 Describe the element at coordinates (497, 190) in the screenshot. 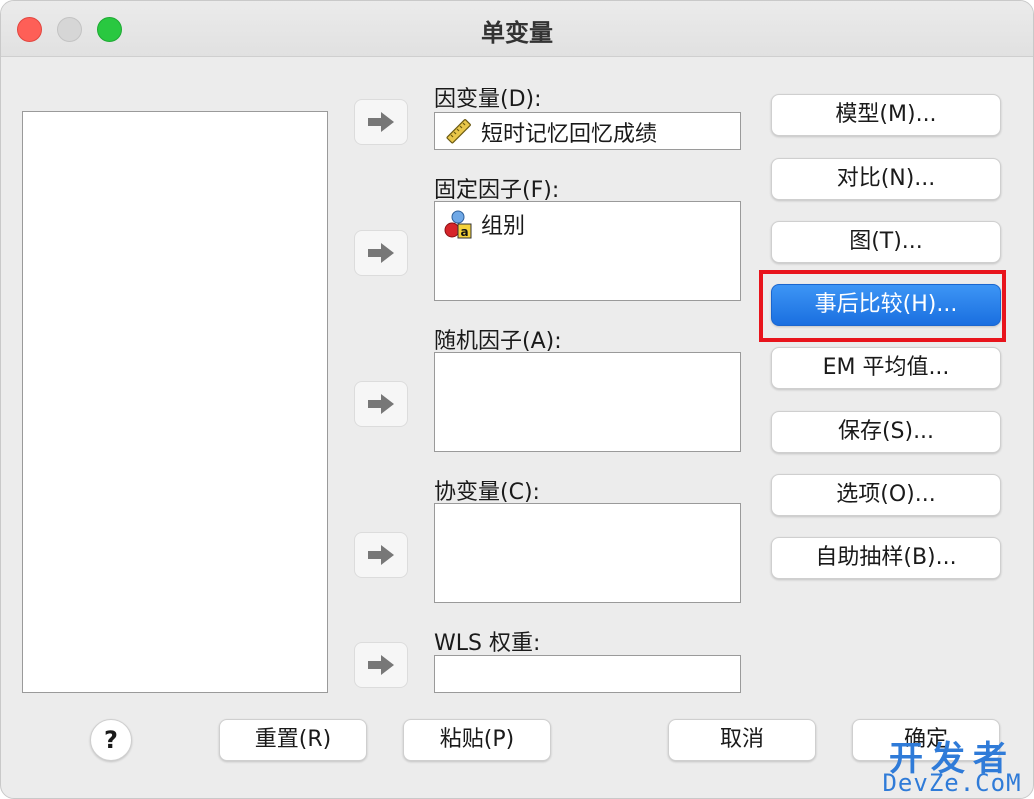

I see `fixed-factor-label: 固定因子(F):` at that location.